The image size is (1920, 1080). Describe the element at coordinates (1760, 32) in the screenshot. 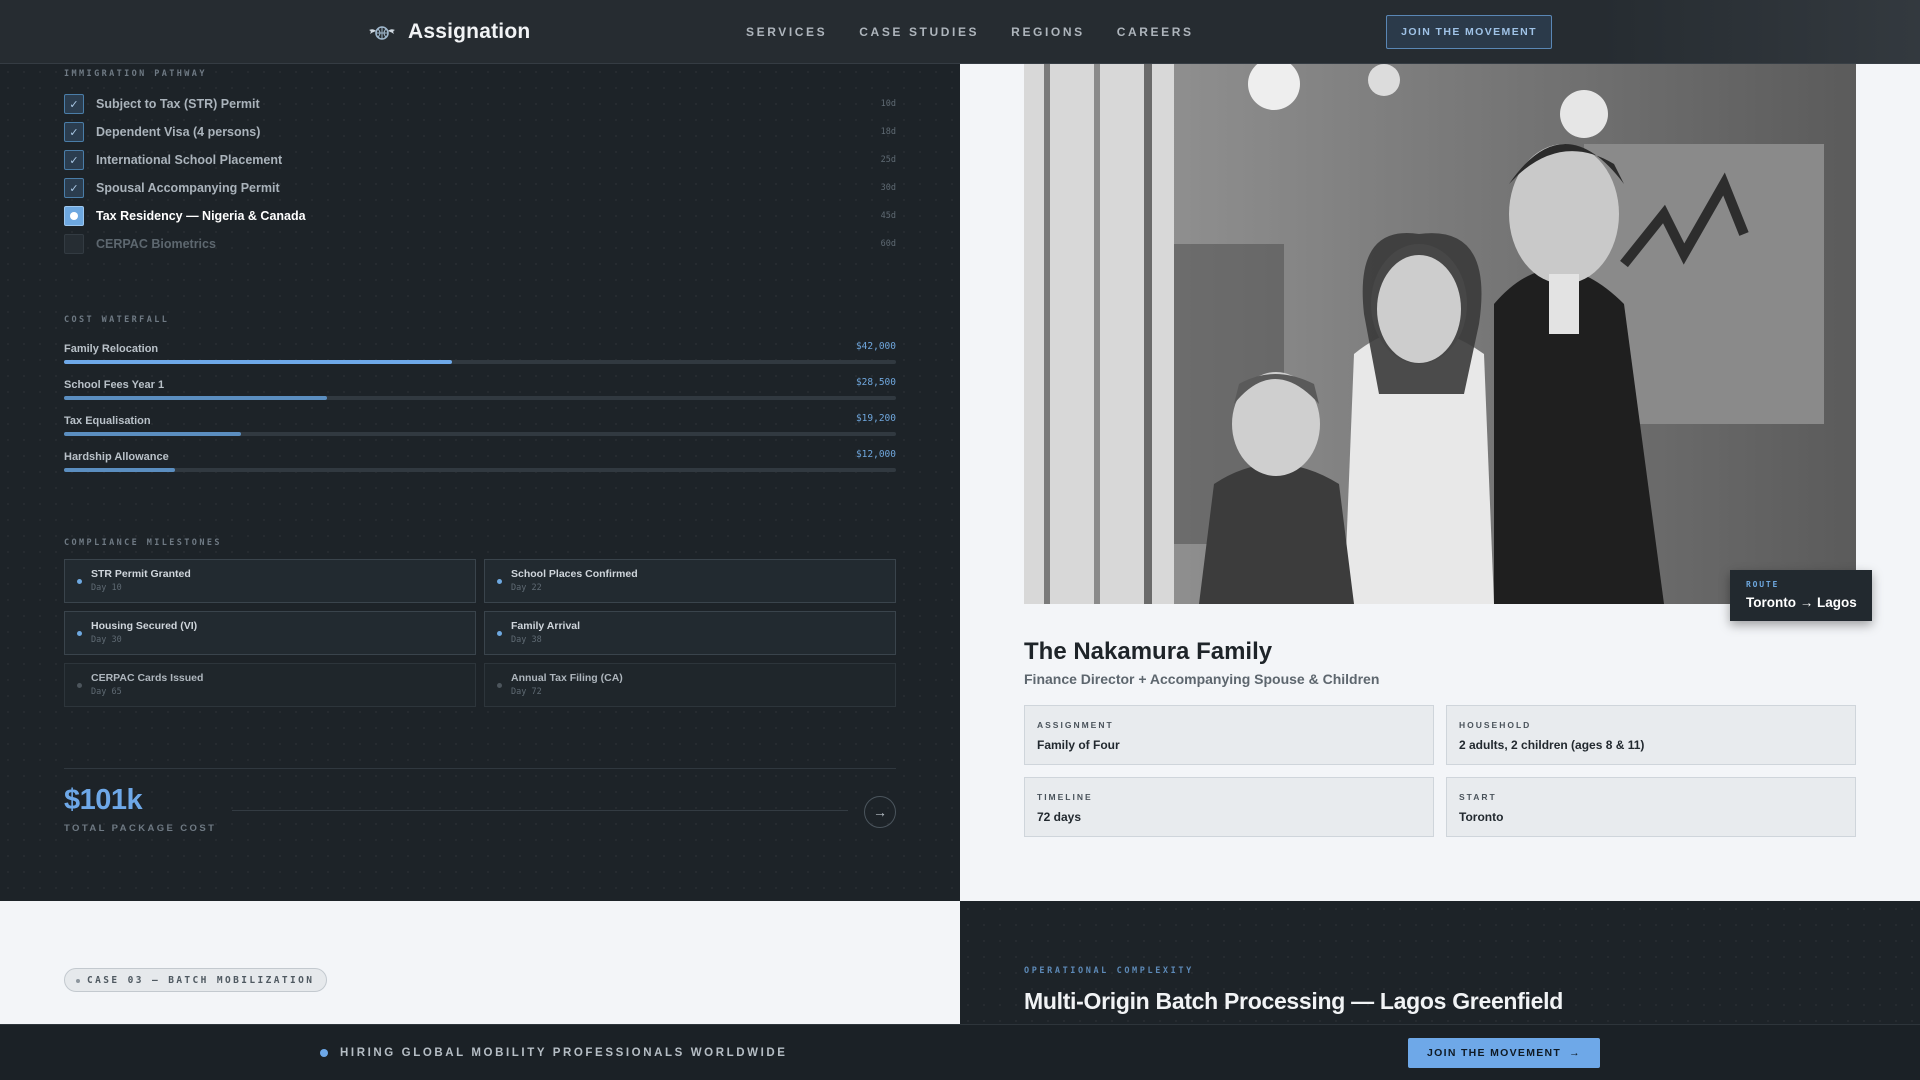

I see `header-fade` at that location.